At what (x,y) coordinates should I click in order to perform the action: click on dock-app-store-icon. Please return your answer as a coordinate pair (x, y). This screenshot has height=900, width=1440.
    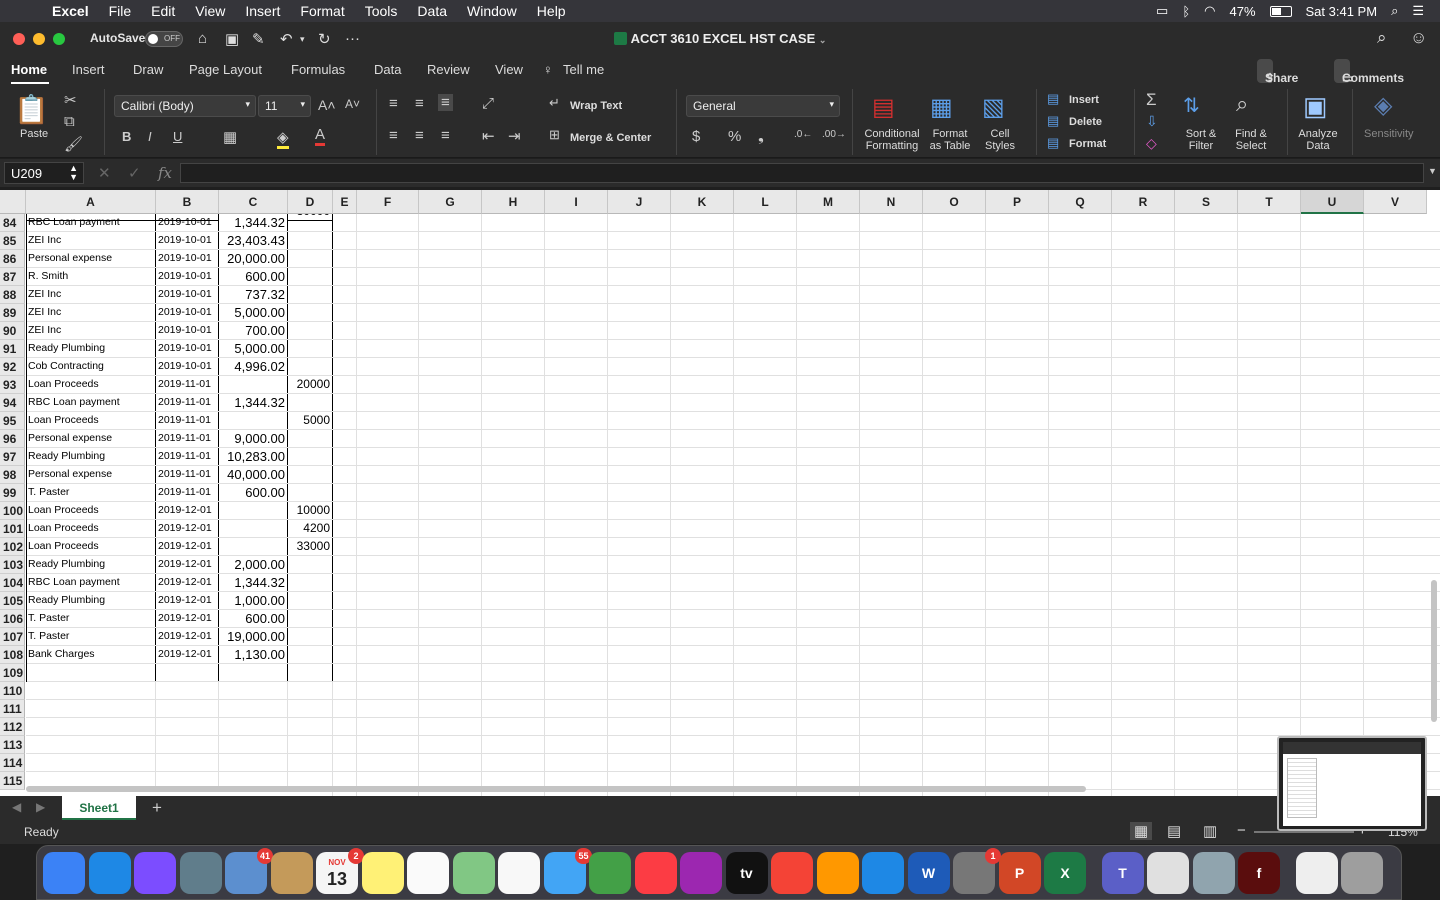
    Looking at the image, I should click on (883, 873).